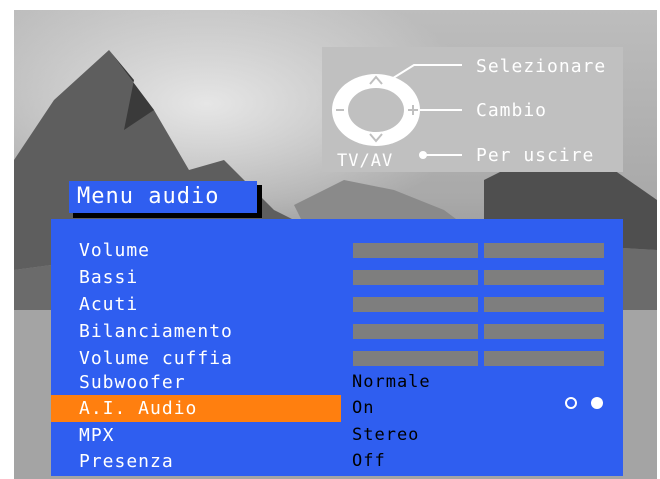 The height and width of the screenshot is (479, 660). I want to click on bassi-bar-right, so click(544, 277).